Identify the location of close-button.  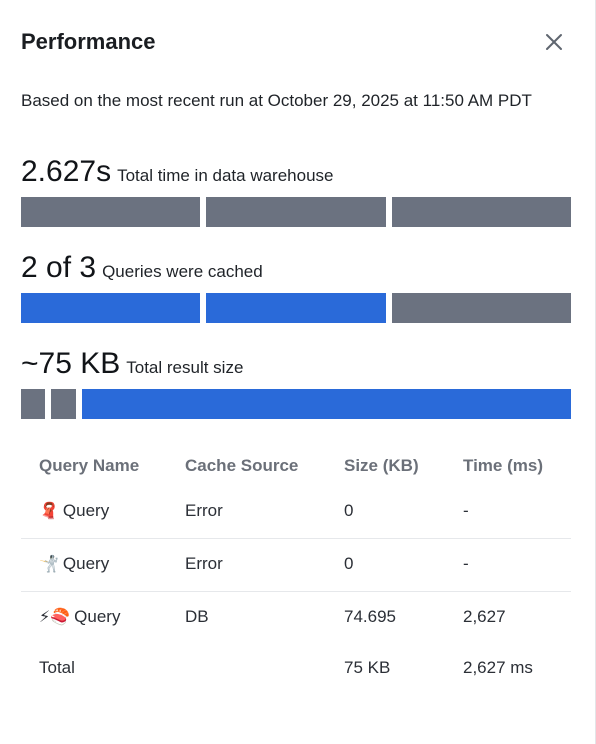
(554, 42).